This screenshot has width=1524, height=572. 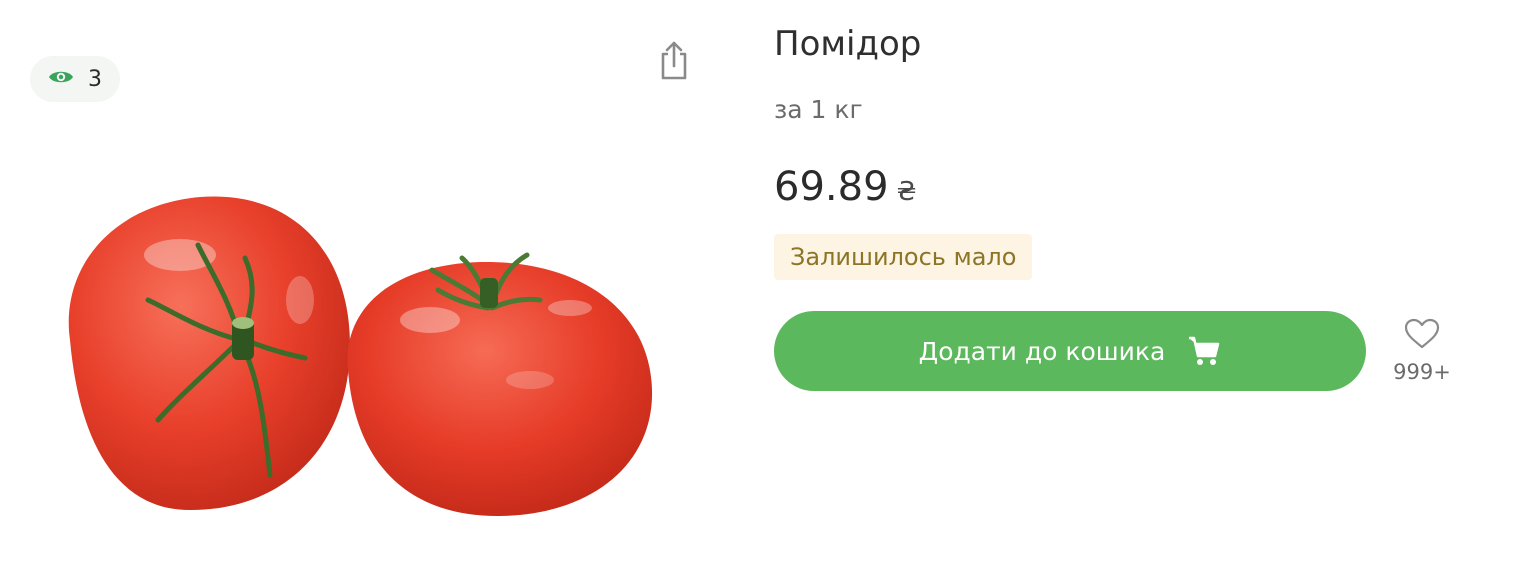 I want to click on heart-icon, so click(x=1422, y=336).